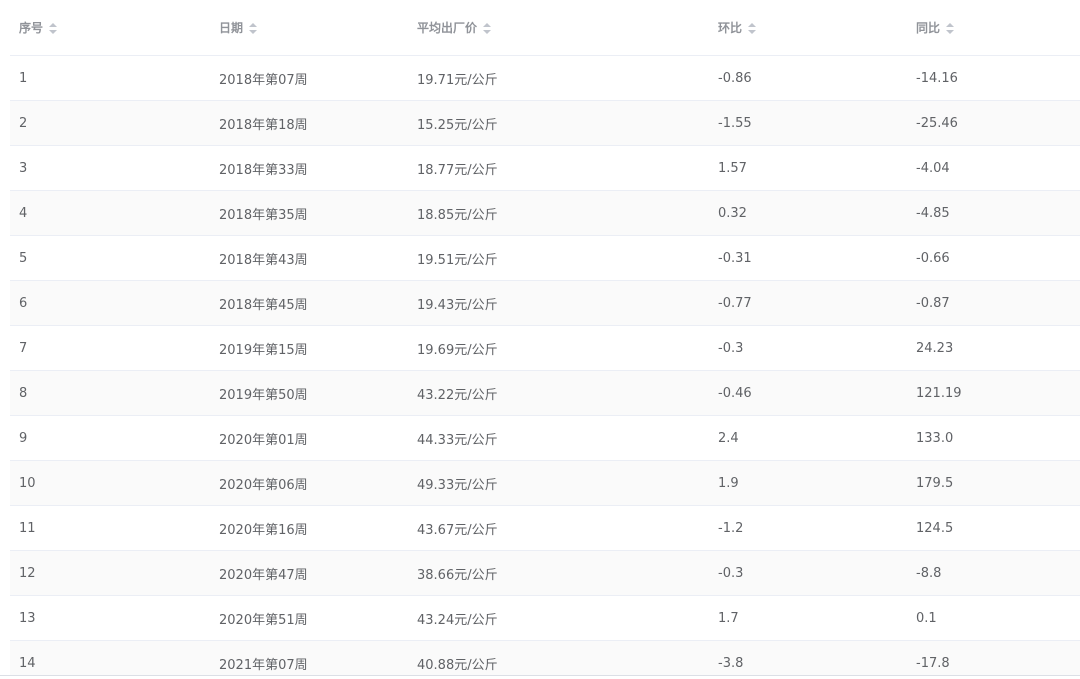 This screenshot has width=1080, height=679. What do you see at coordinates (309, 258) in the screenshot?
I see `cell-date: 2018年第43周` at bounding box center [309, 258].